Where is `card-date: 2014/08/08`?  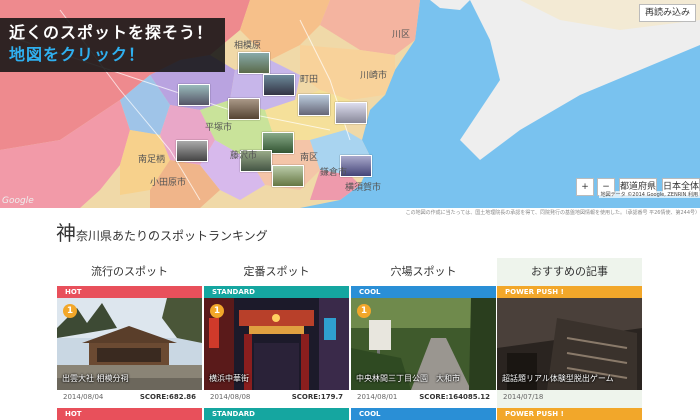
card-date: 2014/08/08 is located at coordinates (230, 397).